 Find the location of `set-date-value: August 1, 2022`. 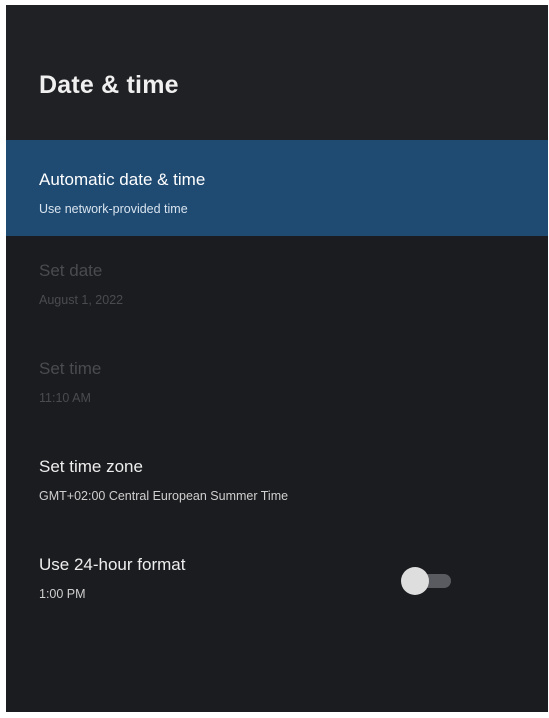

set-date-value: August 1, 2022 is located at coordinates (81, 300).